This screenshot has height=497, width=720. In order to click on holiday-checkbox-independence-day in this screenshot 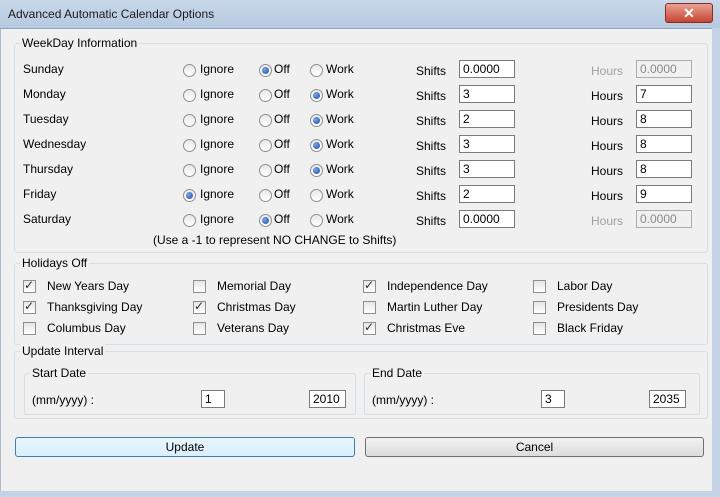, I will do `click(369, 285)`.